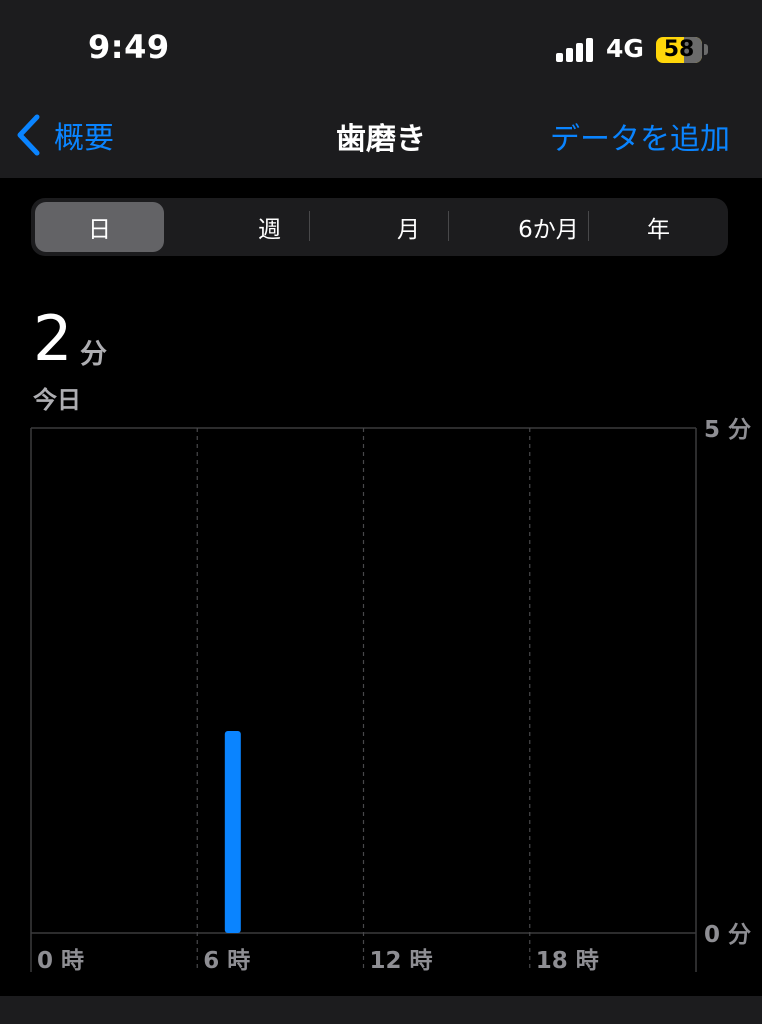 The height and width of the screenshot is (1024, 762). Describe the element at coordinates (576, 50) in the screenshot. I see `signal-icon` at that location.